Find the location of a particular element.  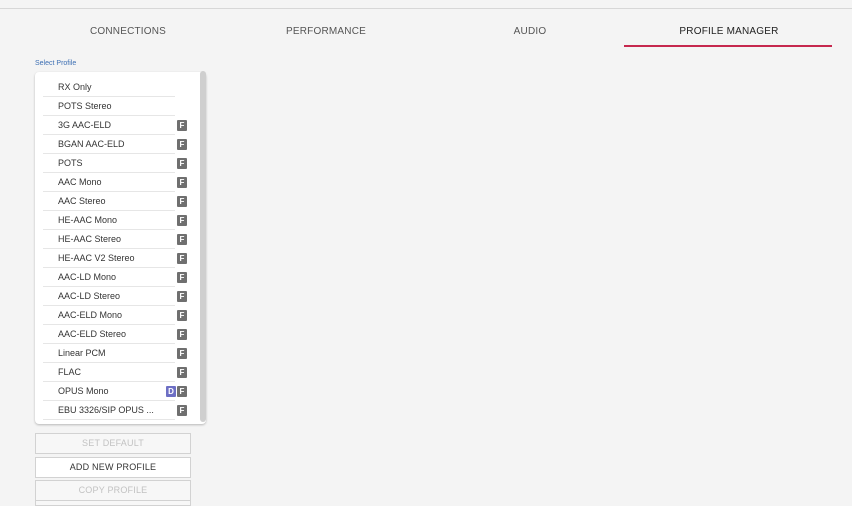

profile-item-label: 3G AAC-ELD is located at coordinates (85, 125).